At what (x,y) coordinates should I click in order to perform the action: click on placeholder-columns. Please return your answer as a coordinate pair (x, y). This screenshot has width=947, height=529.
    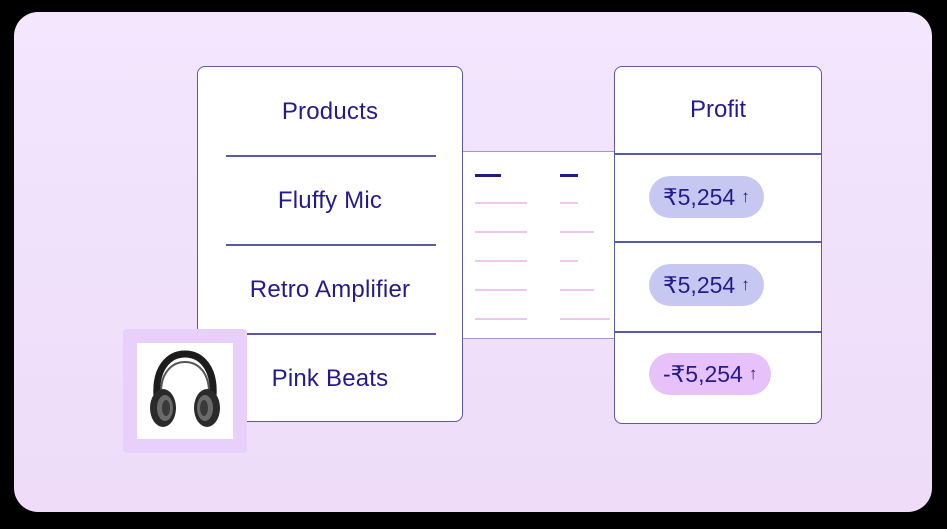
    Looking at the image, I should click on (539, 245).